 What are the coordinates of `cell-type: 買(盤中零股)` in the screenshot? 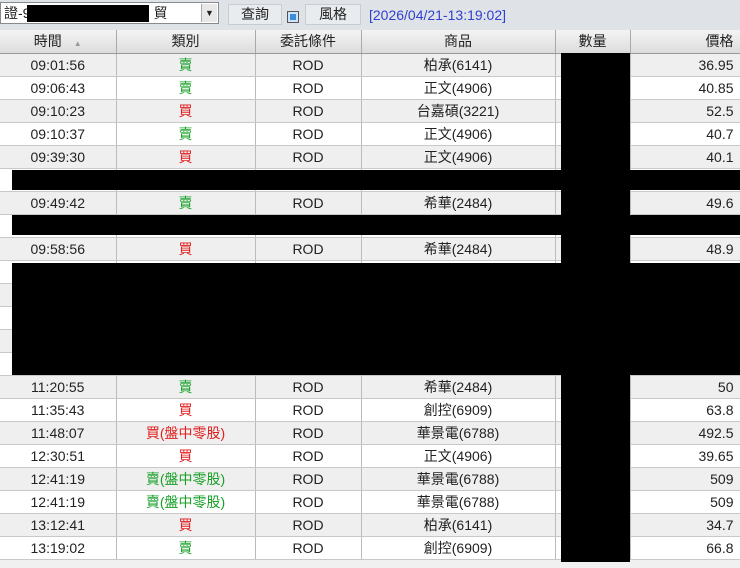 It's located at (186, 433).